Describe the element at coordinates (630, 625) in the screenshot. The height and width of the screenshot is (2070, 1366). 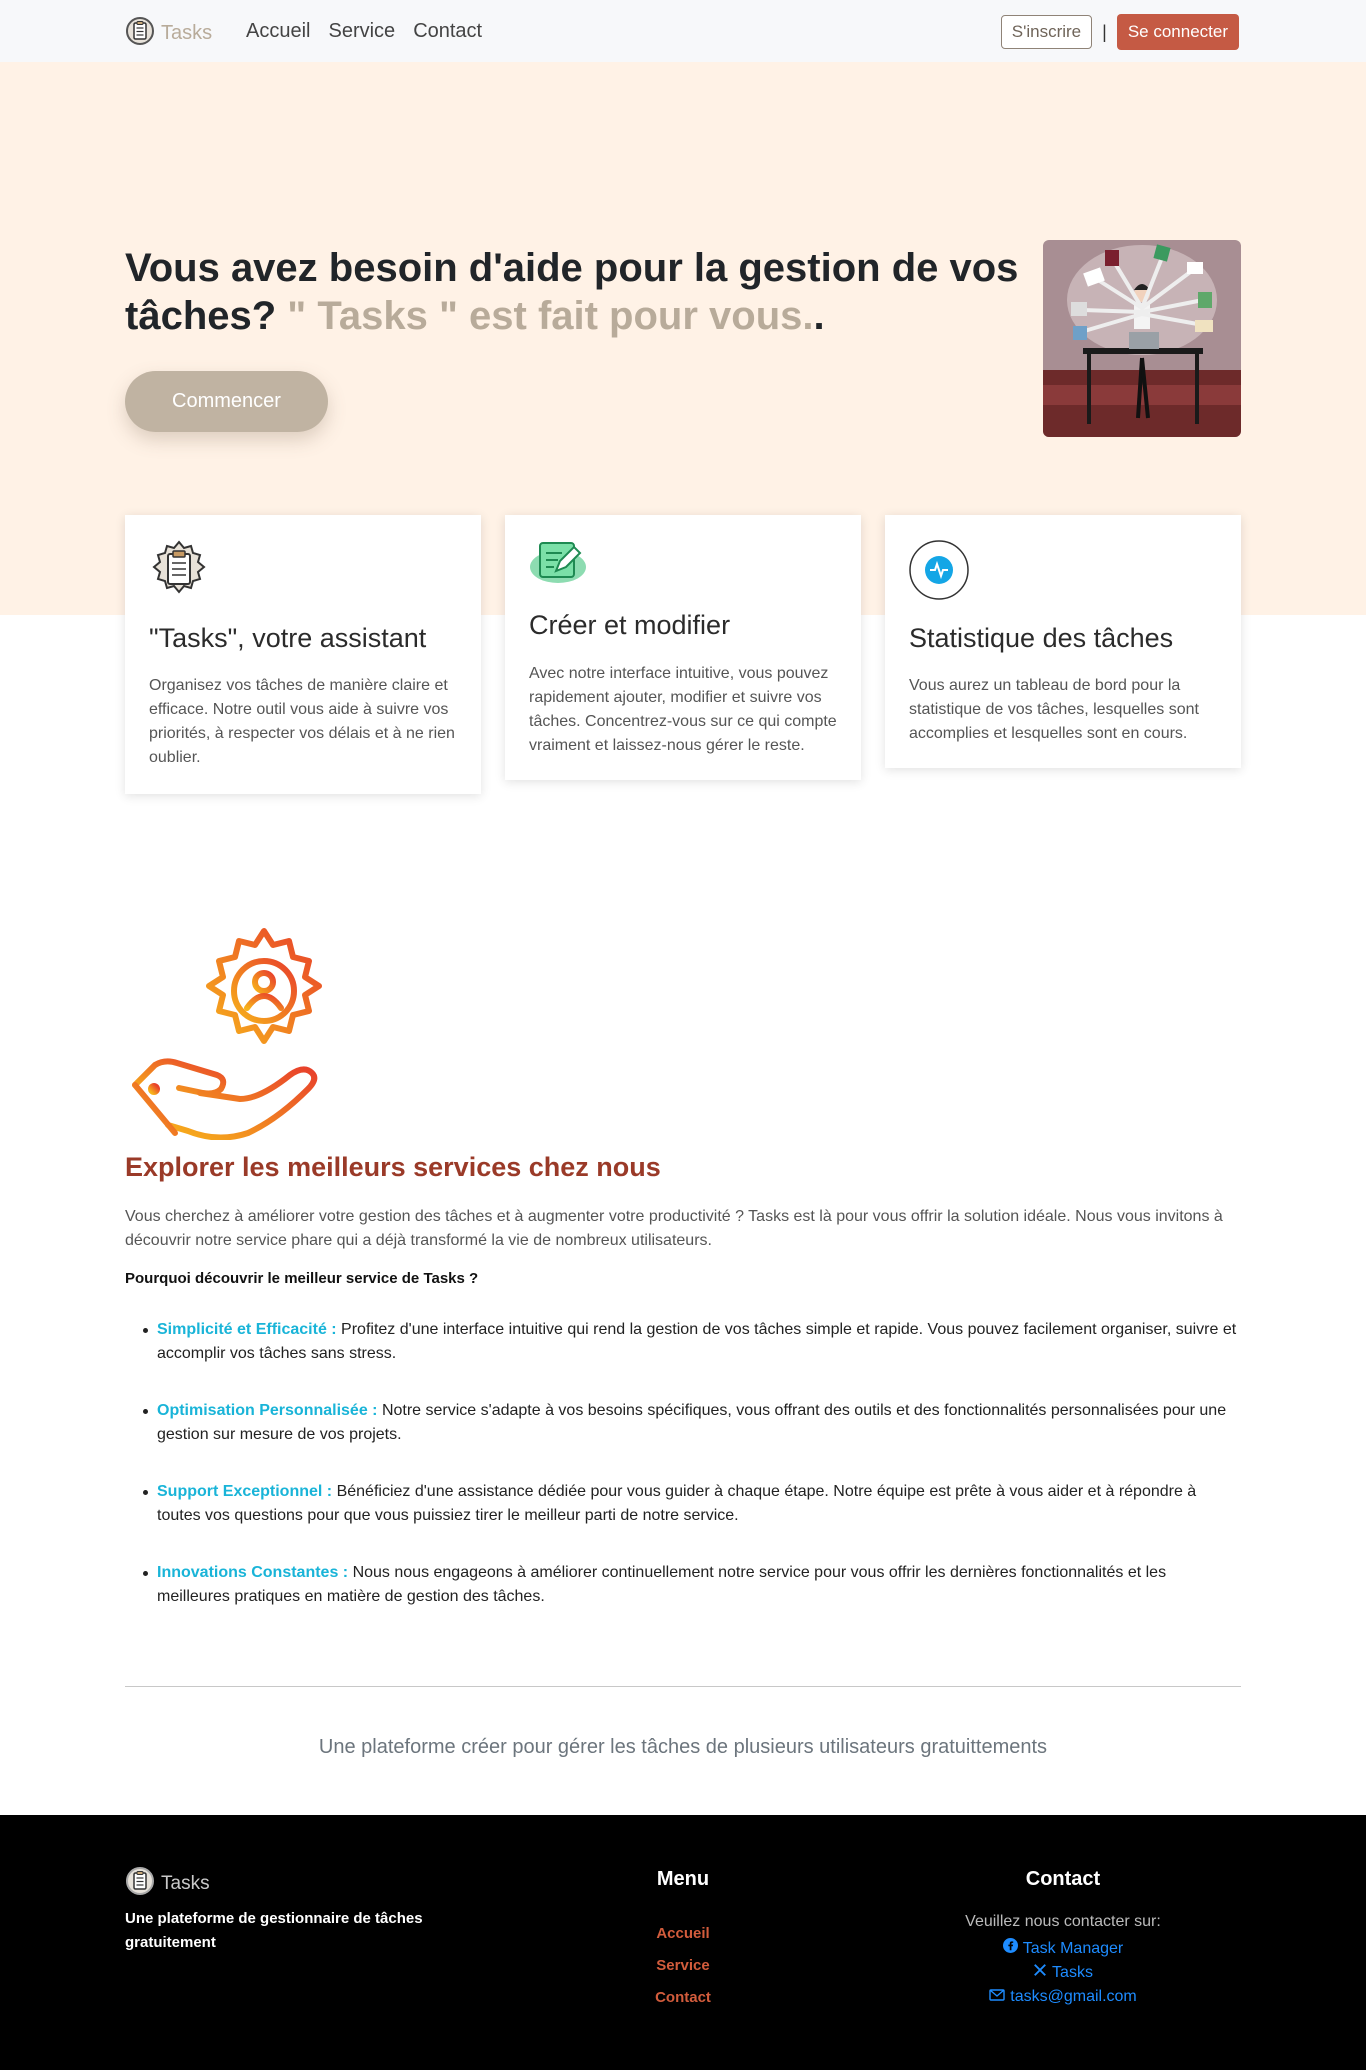
I see `card-title: Créer et modifier` at that location.